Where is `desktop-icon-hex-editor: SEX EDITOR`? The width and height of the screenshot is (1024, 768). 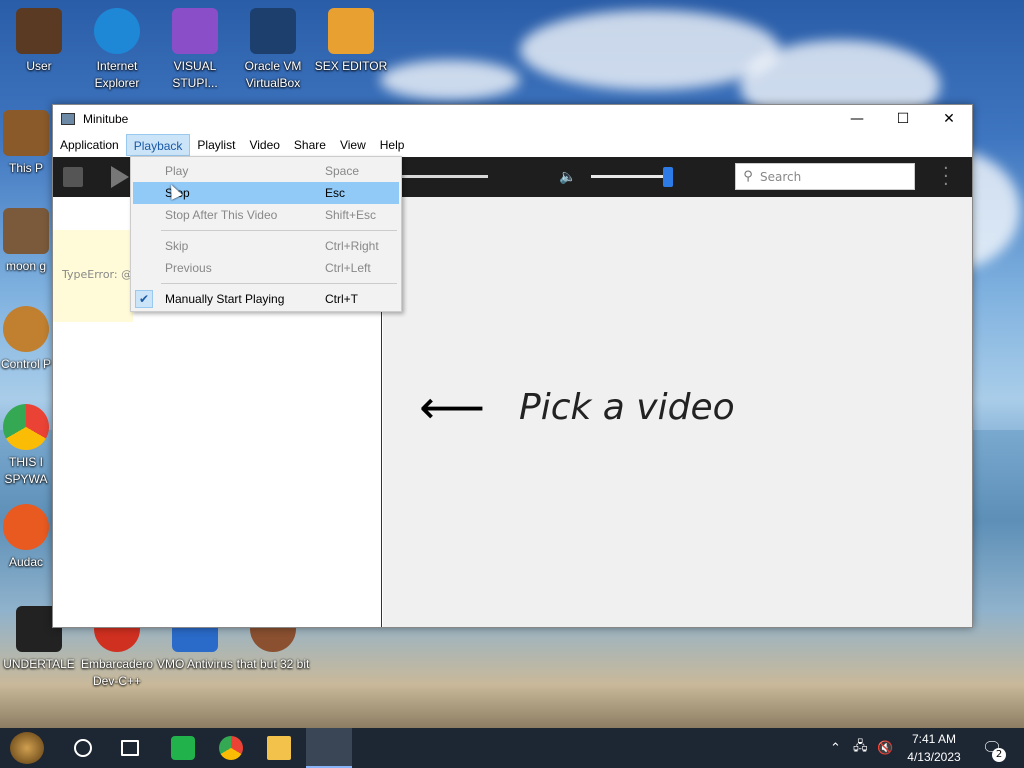
desktop-icon-hex-editor: SEX EDITOR is located at coordinates (351, 41).